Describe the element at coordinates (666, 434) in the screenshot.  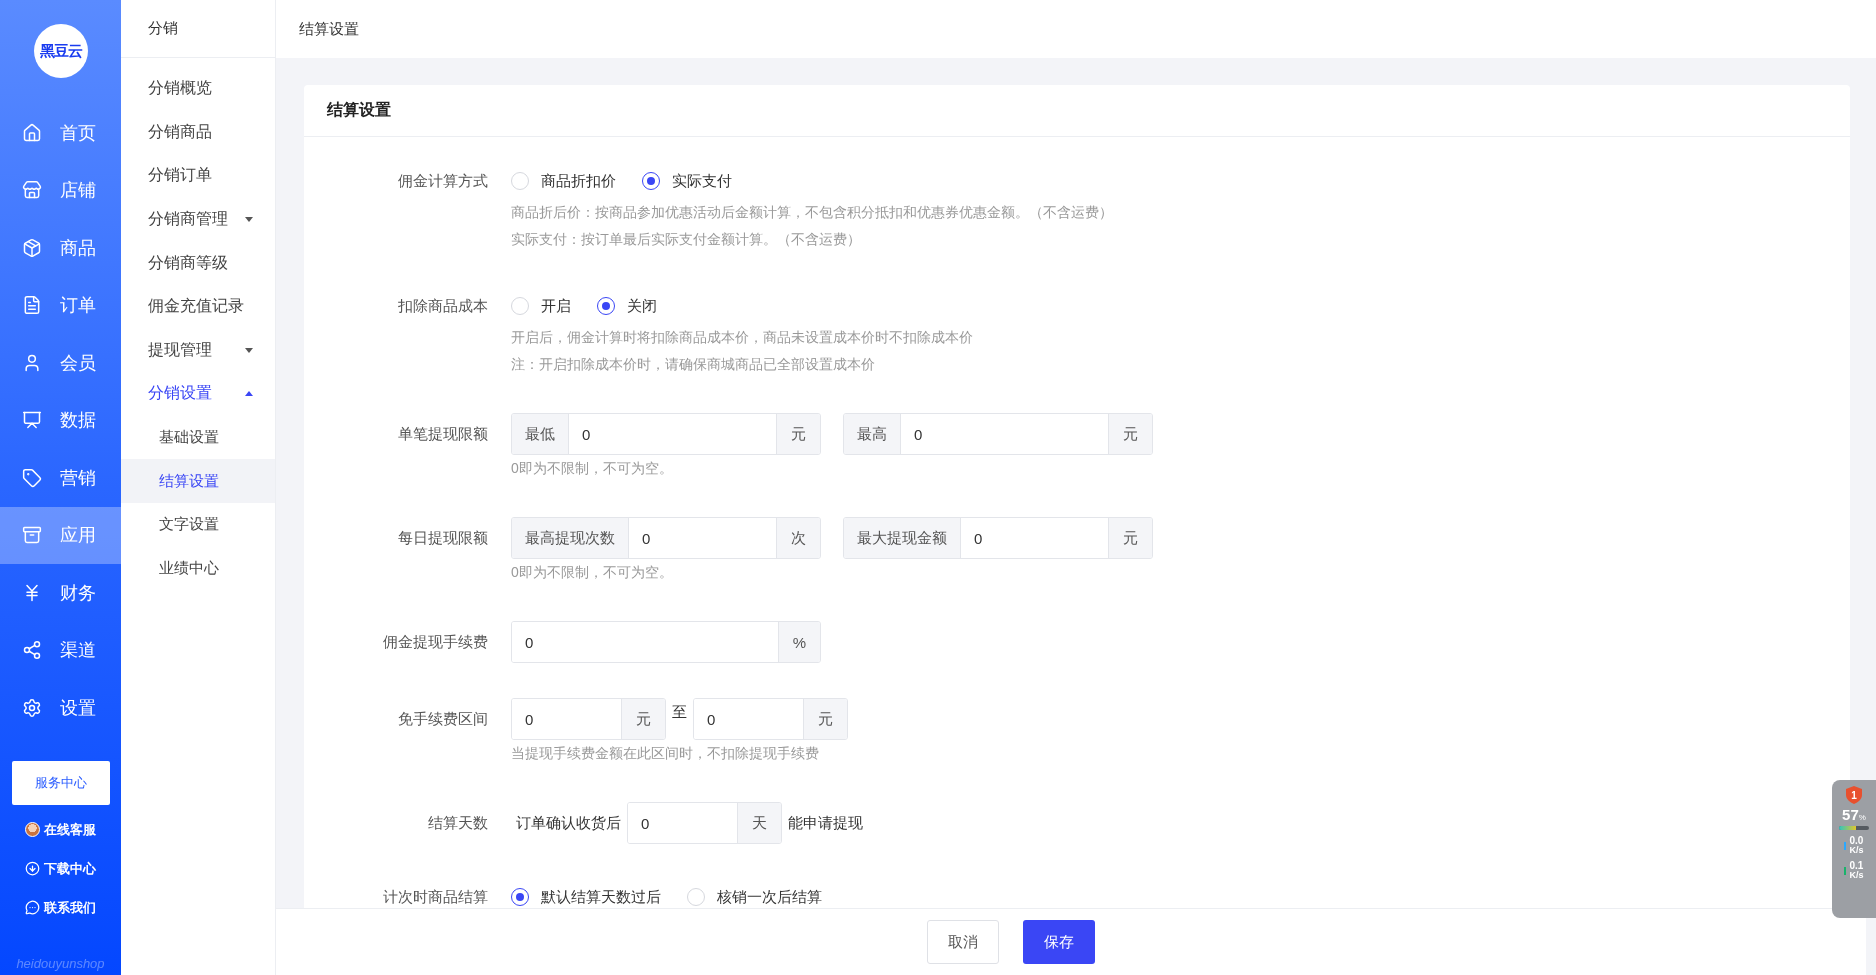
I see `input-field: 最低 0 元` at that location.